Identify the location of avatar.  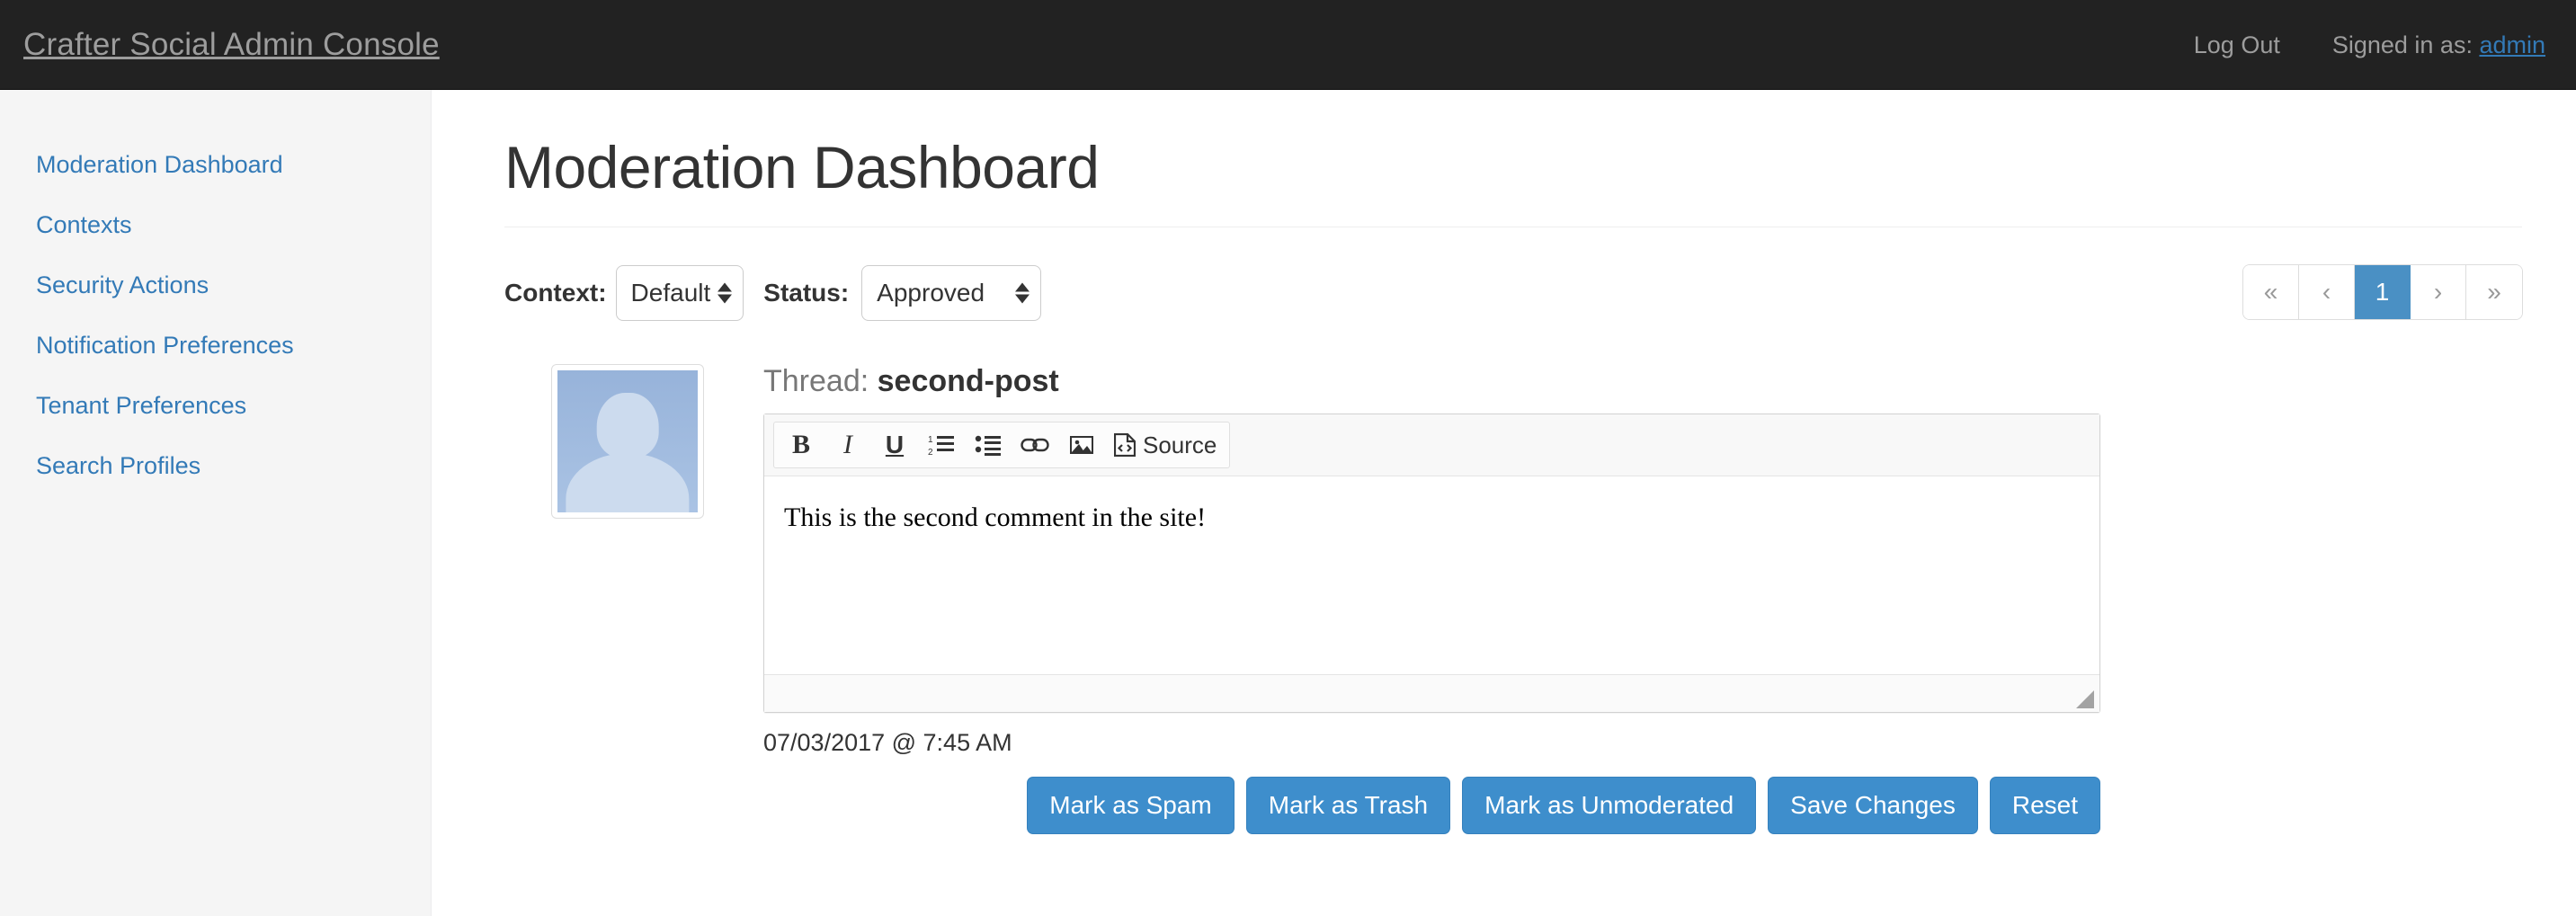
(628, 441).